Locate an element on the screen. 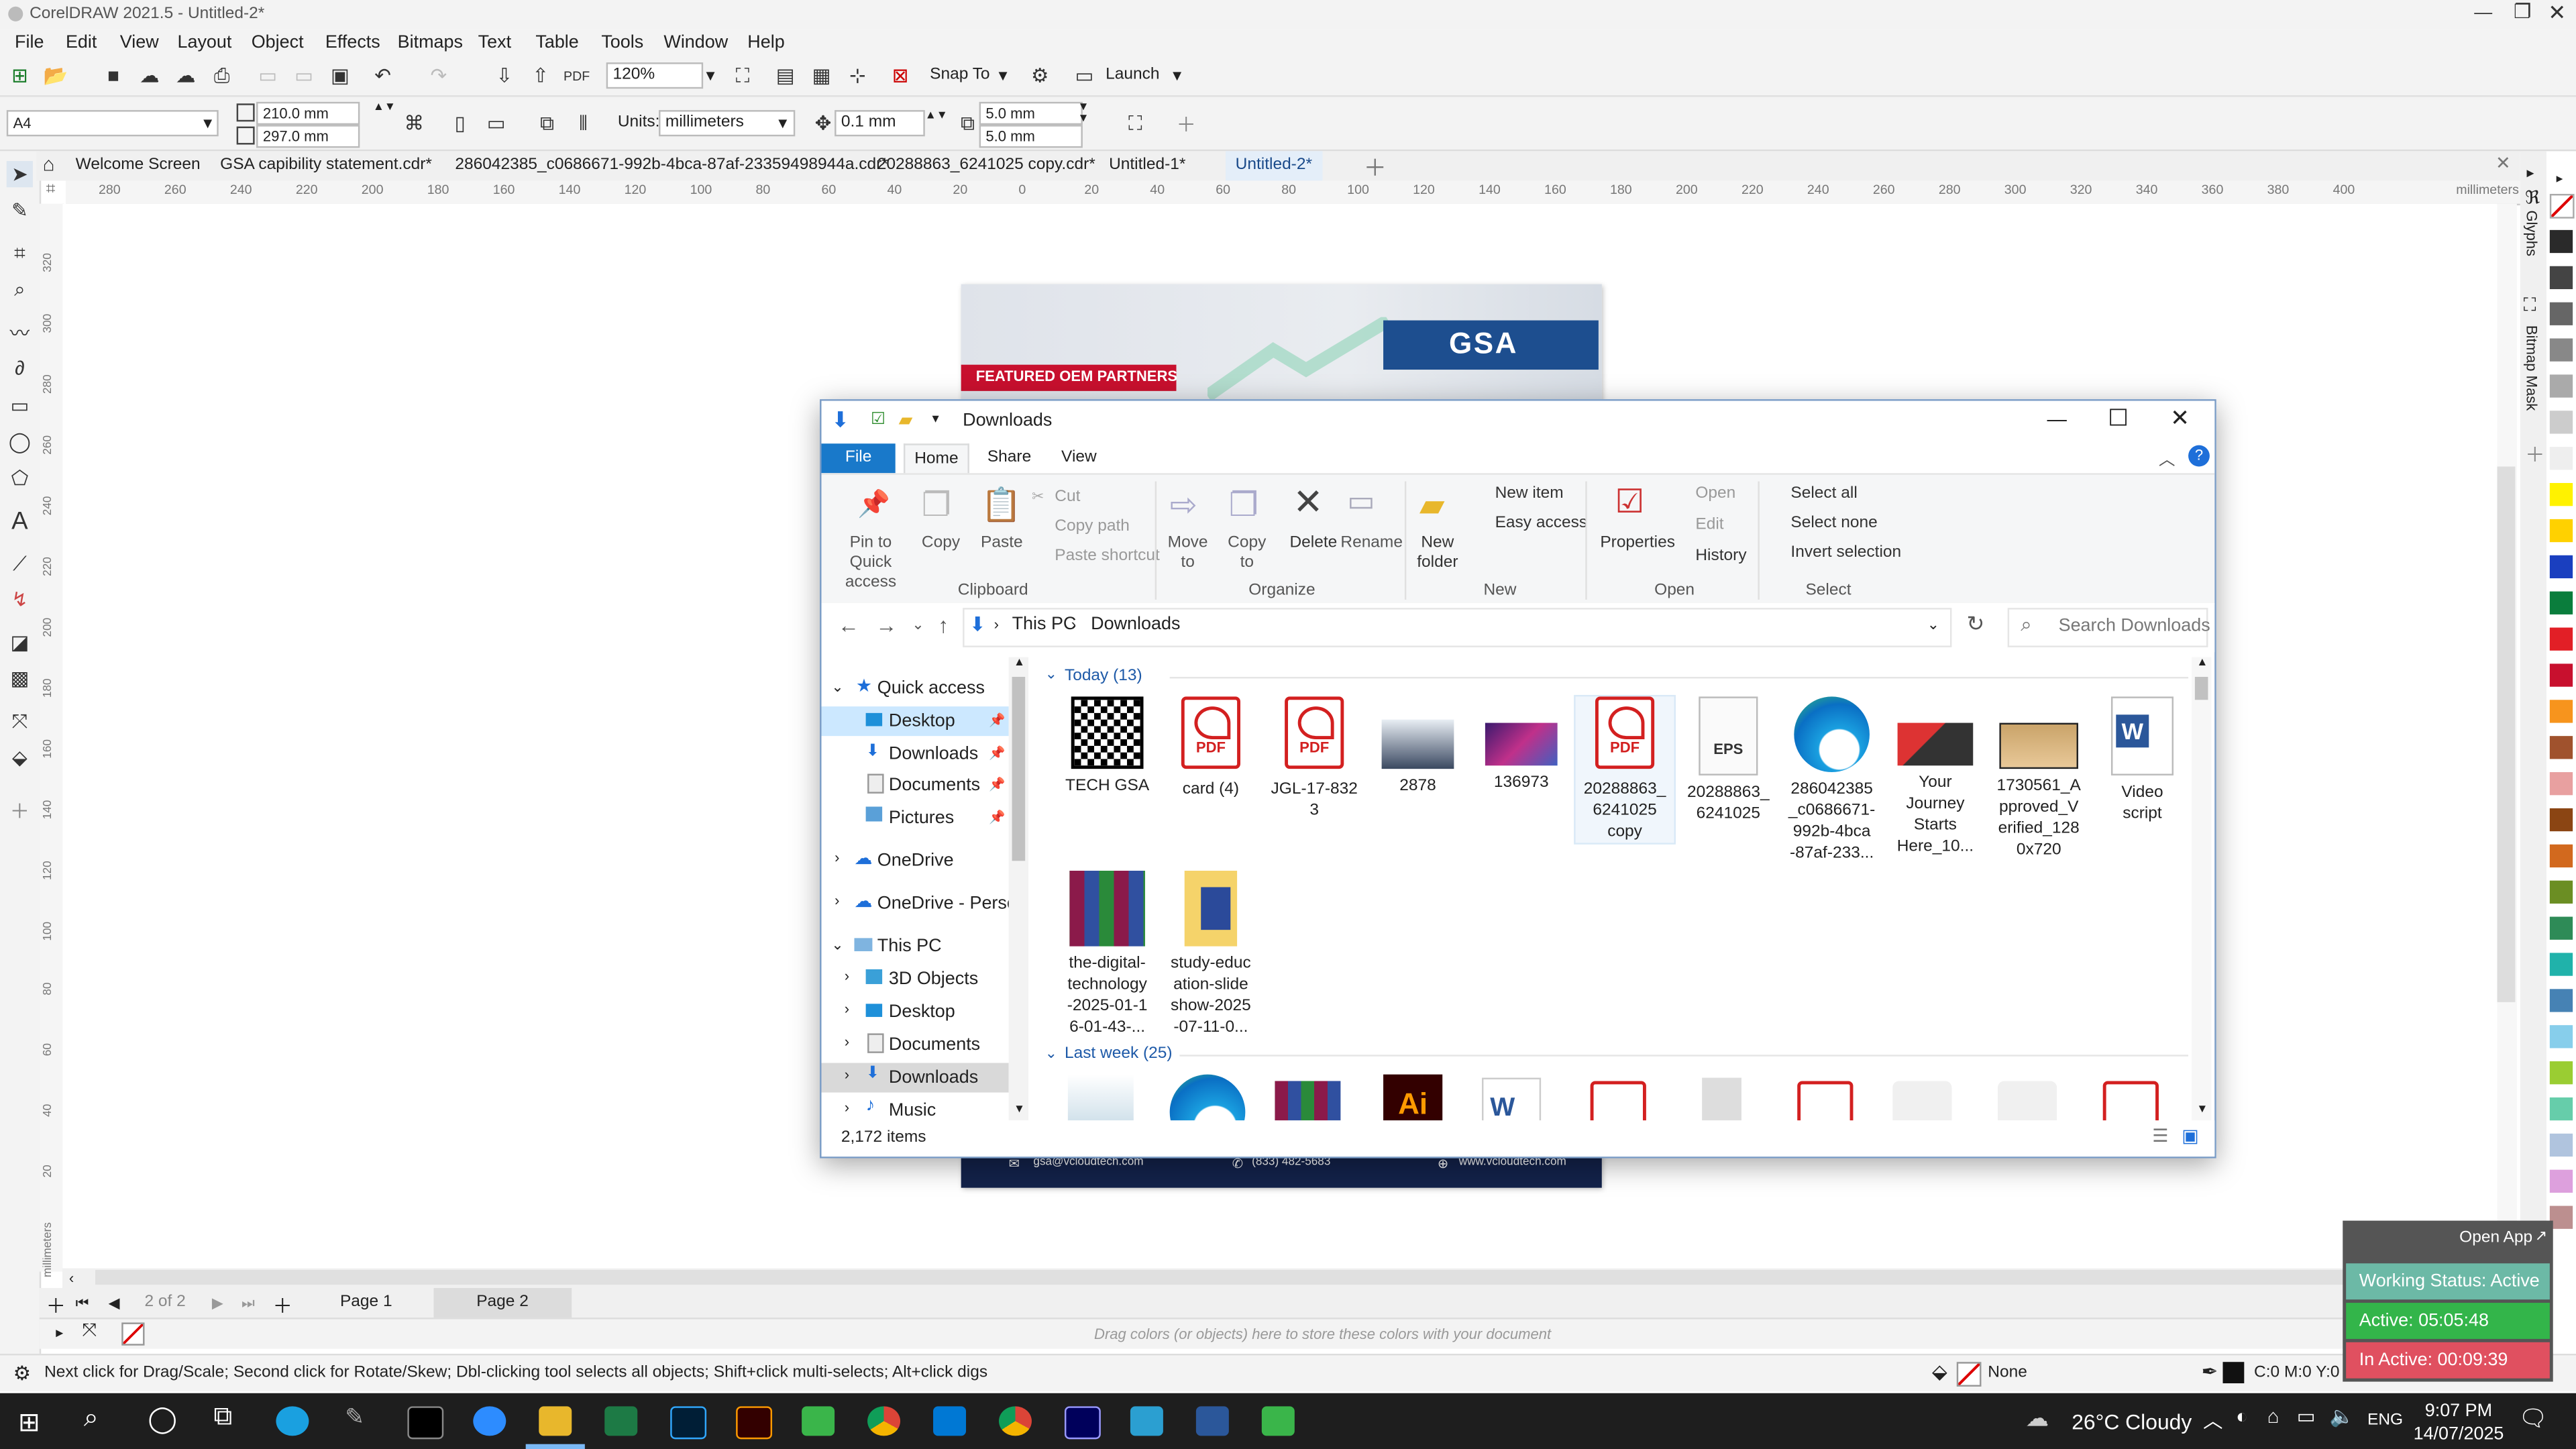 This screenshot has width=2576, height=1449. weather-text: 26°C Cloudy is located at coordinates (2132, 1421).